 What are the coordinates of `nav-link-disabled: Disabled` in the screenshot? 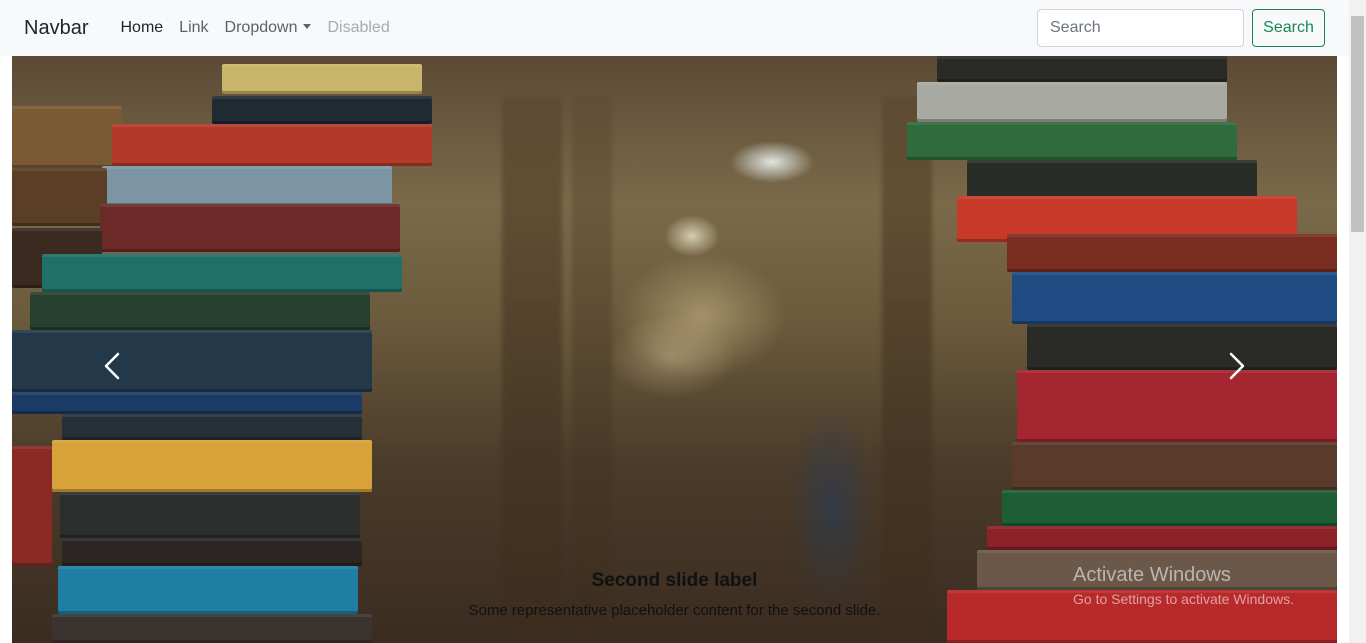 It's located at (358, 27).